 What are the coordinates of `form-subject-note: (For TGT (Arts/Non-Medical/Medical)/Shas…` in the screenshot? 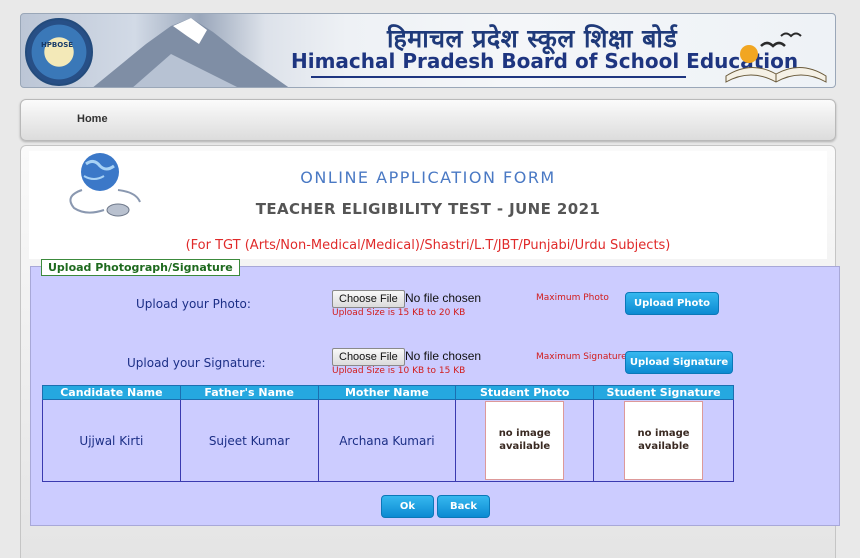 It's located at (428, 245).